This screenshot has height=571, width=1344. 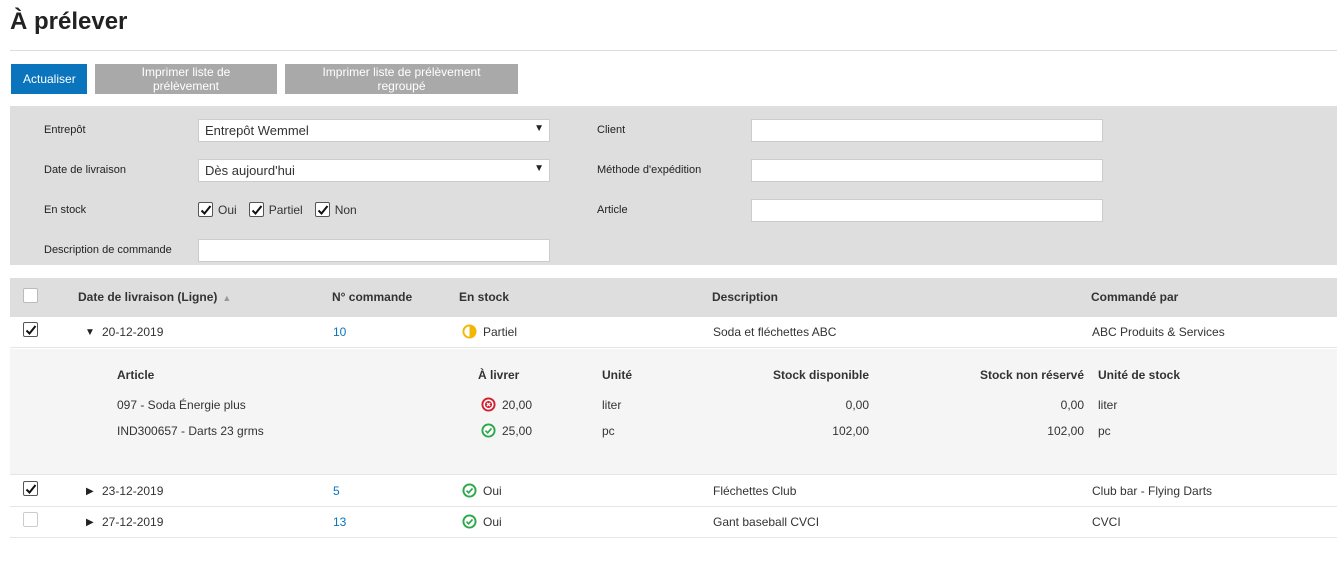 I want to click on in-stock-partial-label: Partiel, so click(x=285, y=209).